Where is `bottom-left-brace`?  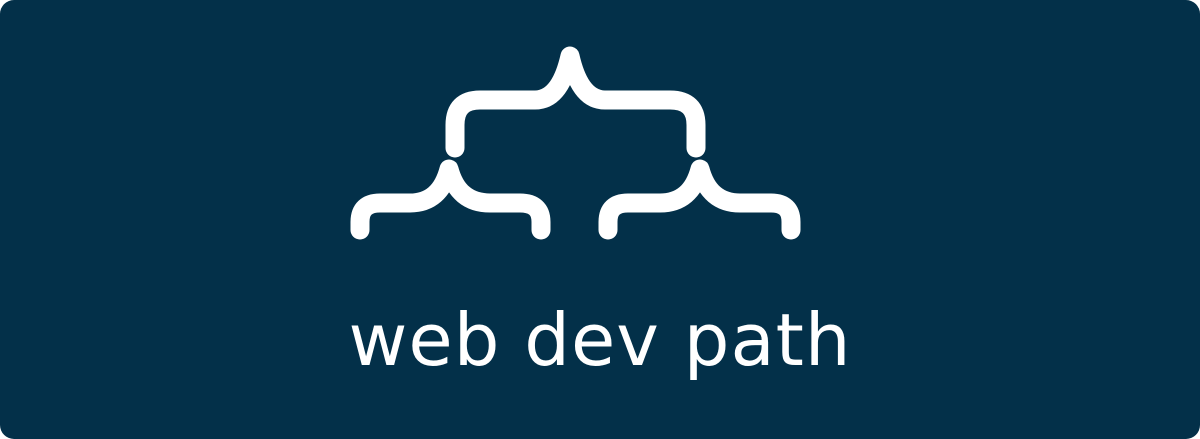
bottom-left-brace is located at coordinates (450, 199).